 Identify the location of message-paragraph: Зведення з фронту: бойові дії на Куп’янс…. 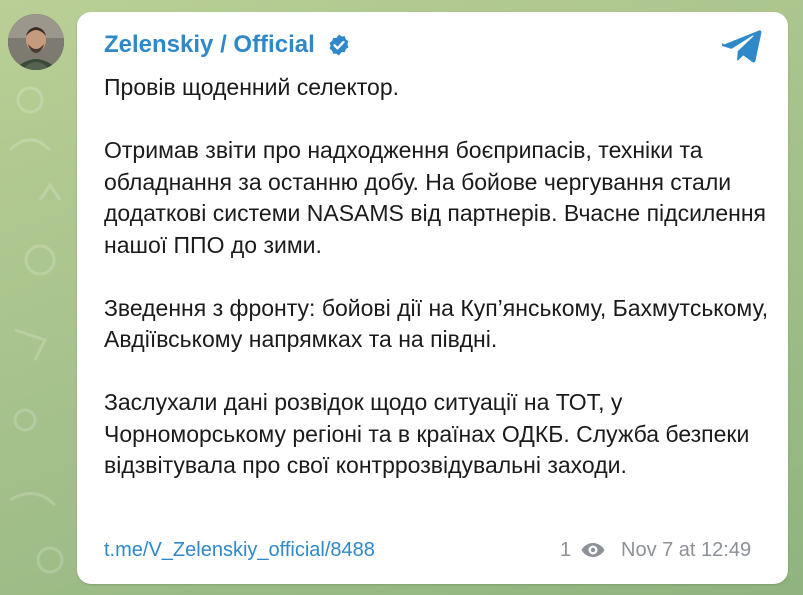
(436, 323).